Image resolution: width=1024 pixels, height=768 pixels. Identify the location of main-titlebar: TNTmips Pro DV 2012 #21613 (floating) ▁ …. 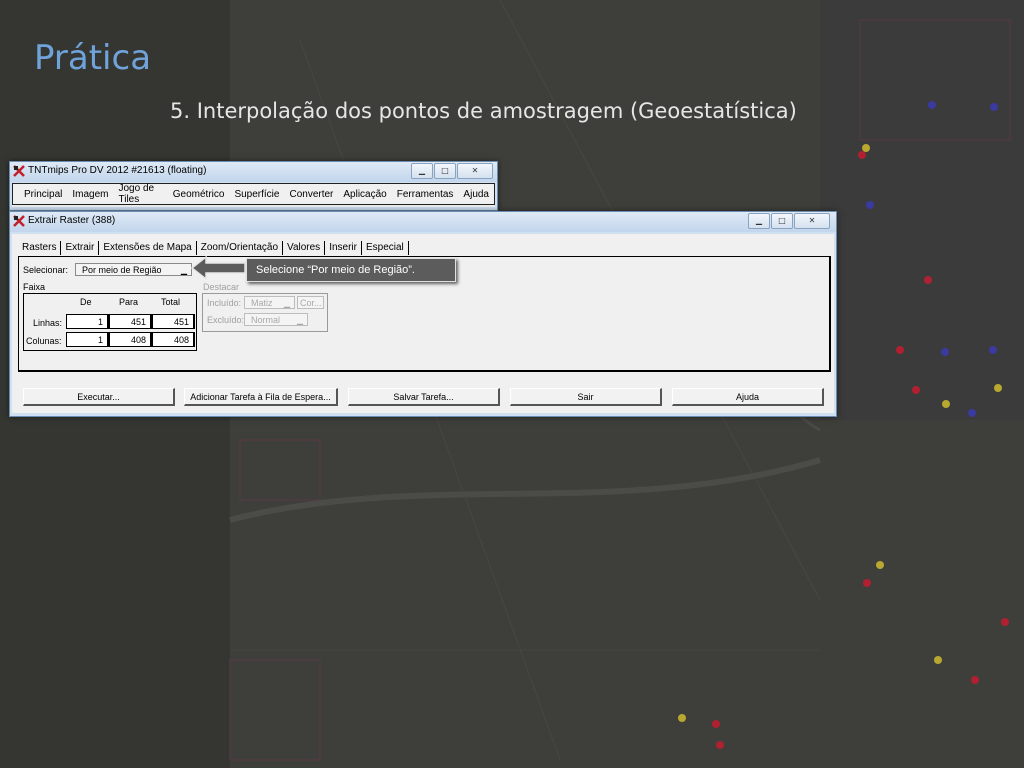
(253, 172).